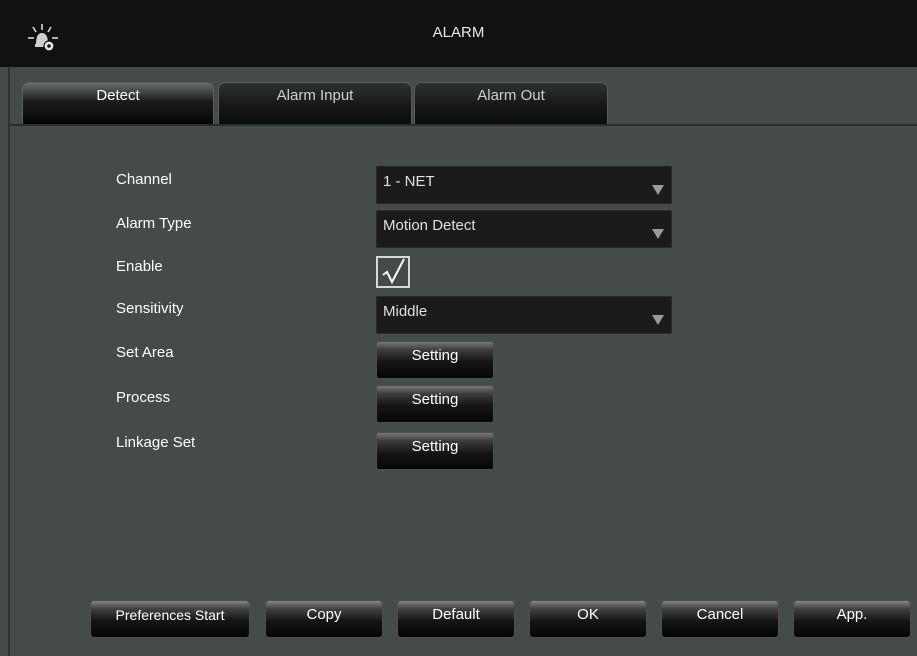 The height and width of the screenshot is (656, 917). I want to click on checkmark-icon, so click(393, 271).